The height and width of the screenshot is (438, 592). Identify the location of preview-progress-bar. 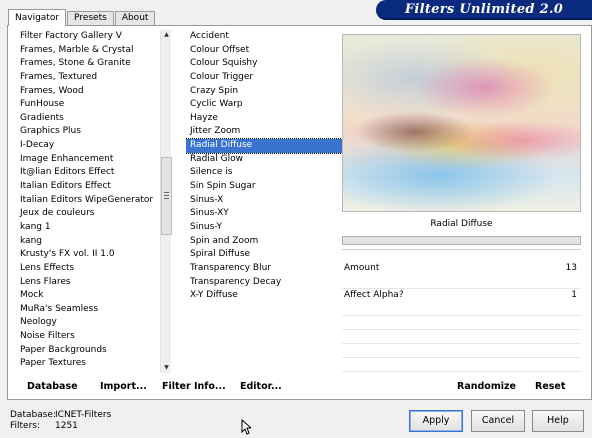
(461, 240).